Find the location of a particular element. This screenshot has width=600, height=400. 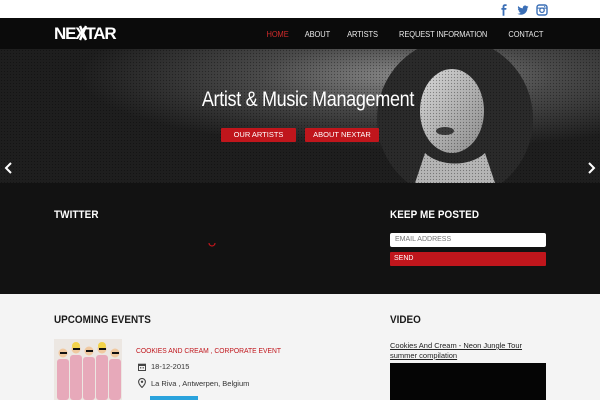

our-artists-button: OUR ARTISTS is located at coordinates (258, 135).